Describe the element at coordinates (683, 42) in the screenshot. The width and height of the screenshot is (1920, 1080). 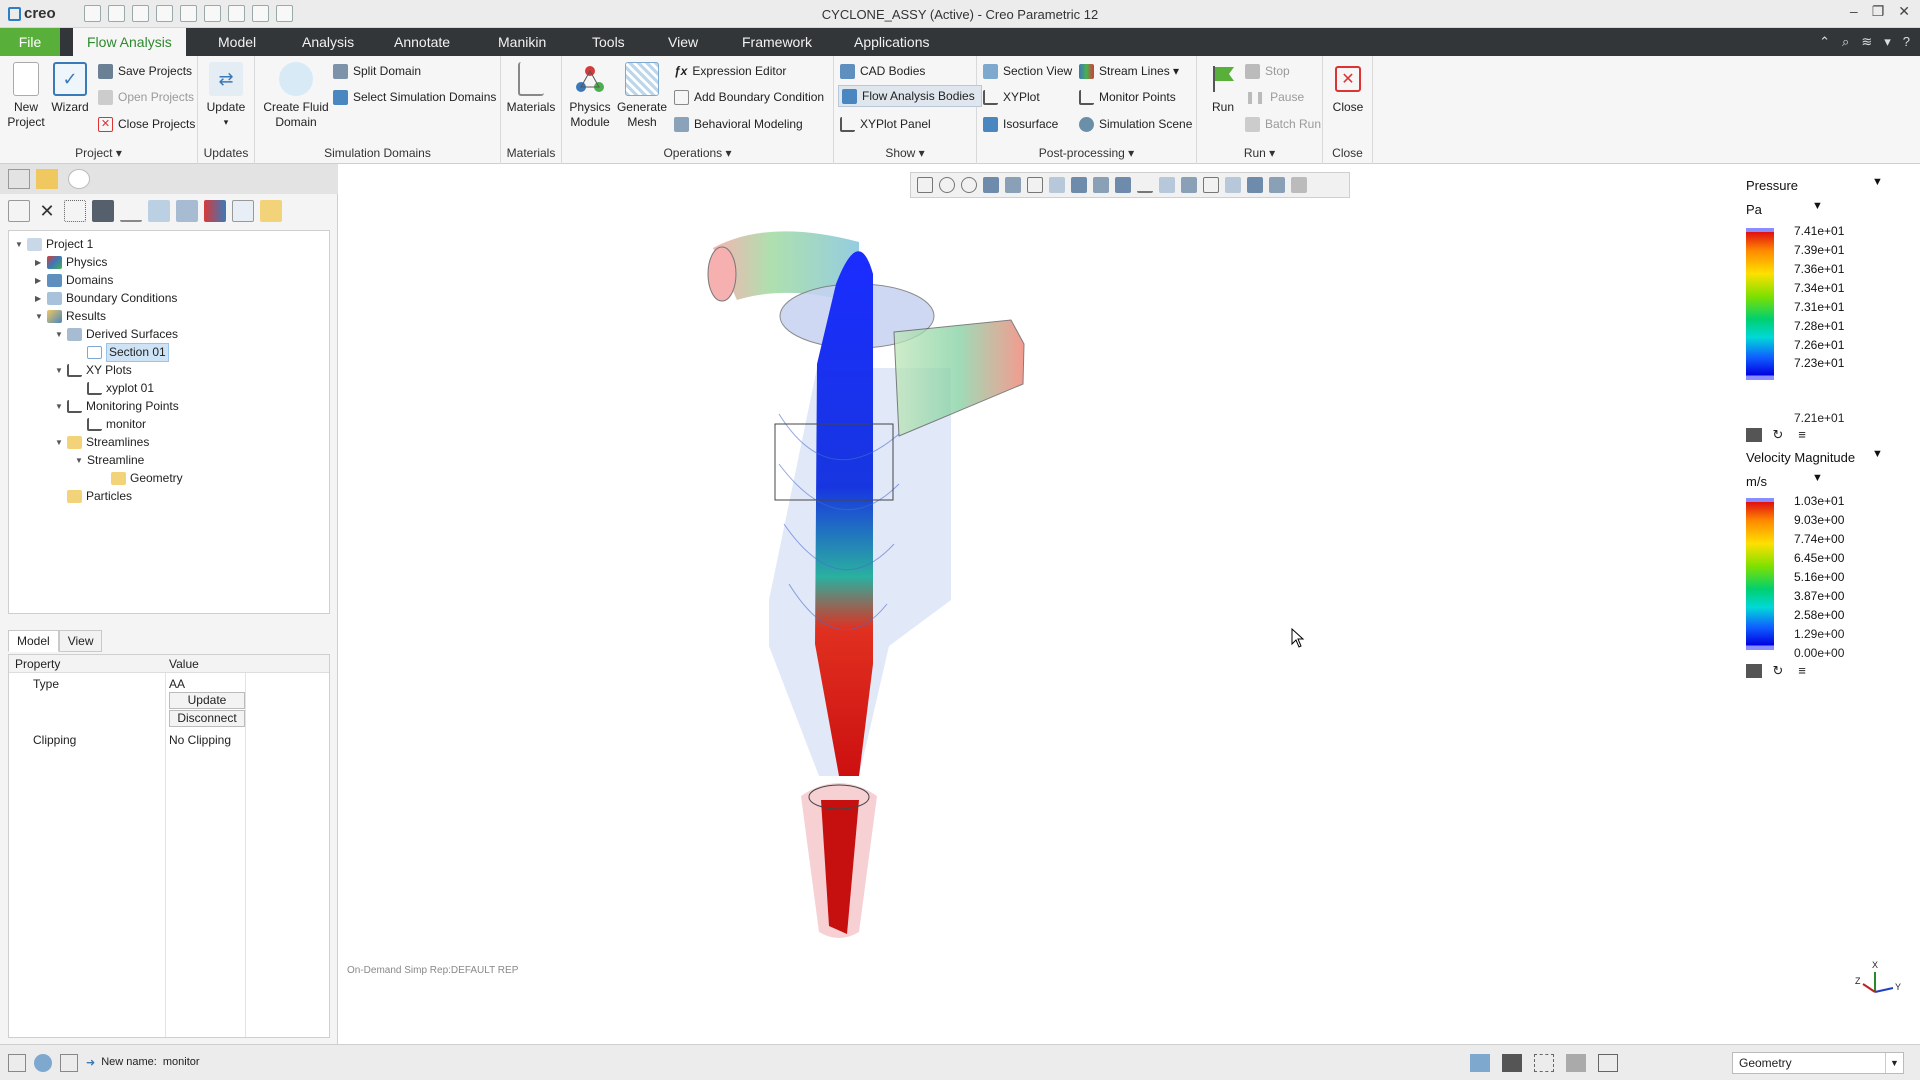
I see `tab-view: View` at that location.